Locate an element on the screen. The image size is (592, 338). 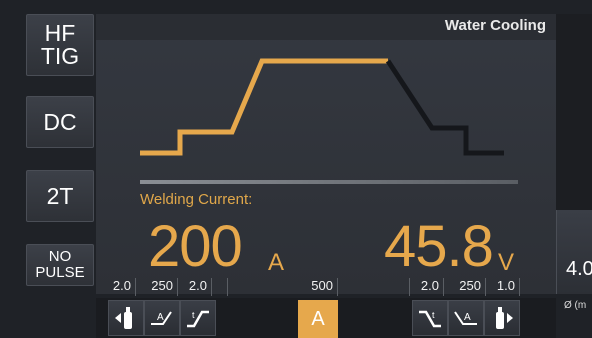
trigger-mode-label: 2T is located at coordinates (60, 195).